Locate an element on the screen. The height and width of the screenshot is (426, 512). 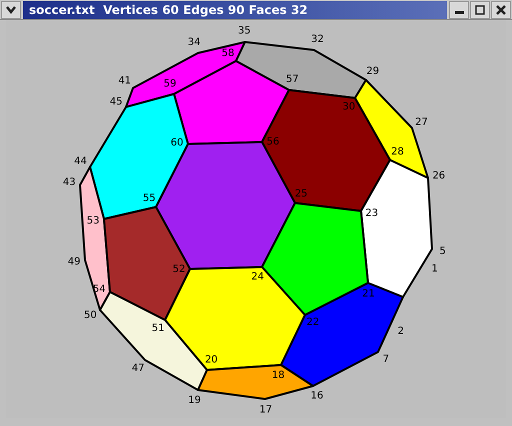
vertex-label: 21 is located at coordinates (368, 294).